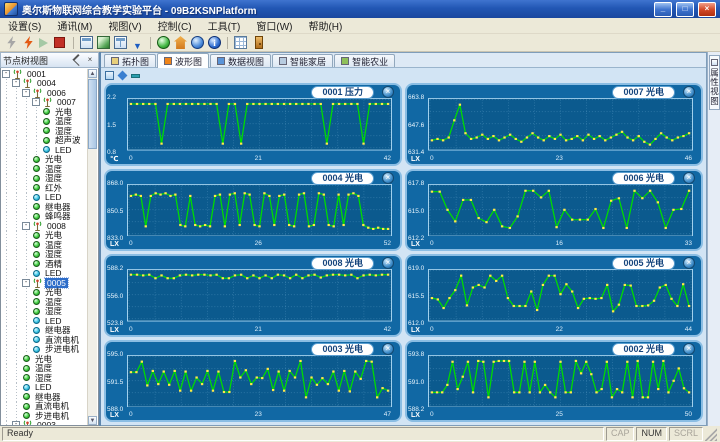 This screenshot has height=442, width=720. I want to click on scroll-thumb, so click(92, 114).